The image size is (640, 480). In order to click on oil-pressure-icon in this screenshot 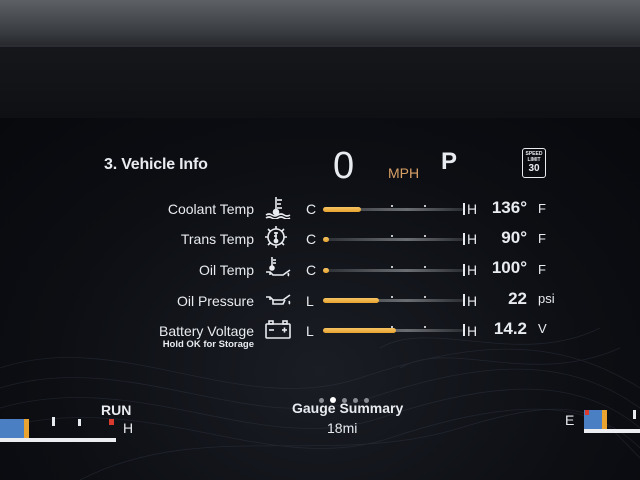, I will do `click(278, 299)`.